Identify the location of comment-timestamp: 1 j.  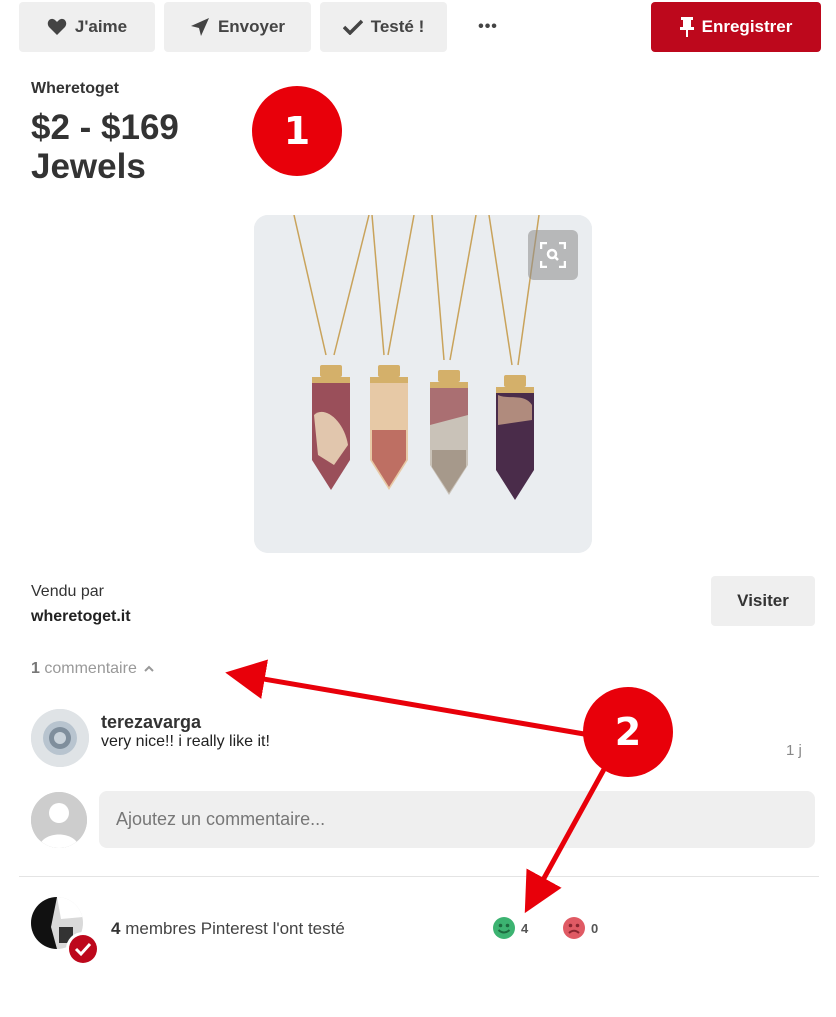
(794, 750).